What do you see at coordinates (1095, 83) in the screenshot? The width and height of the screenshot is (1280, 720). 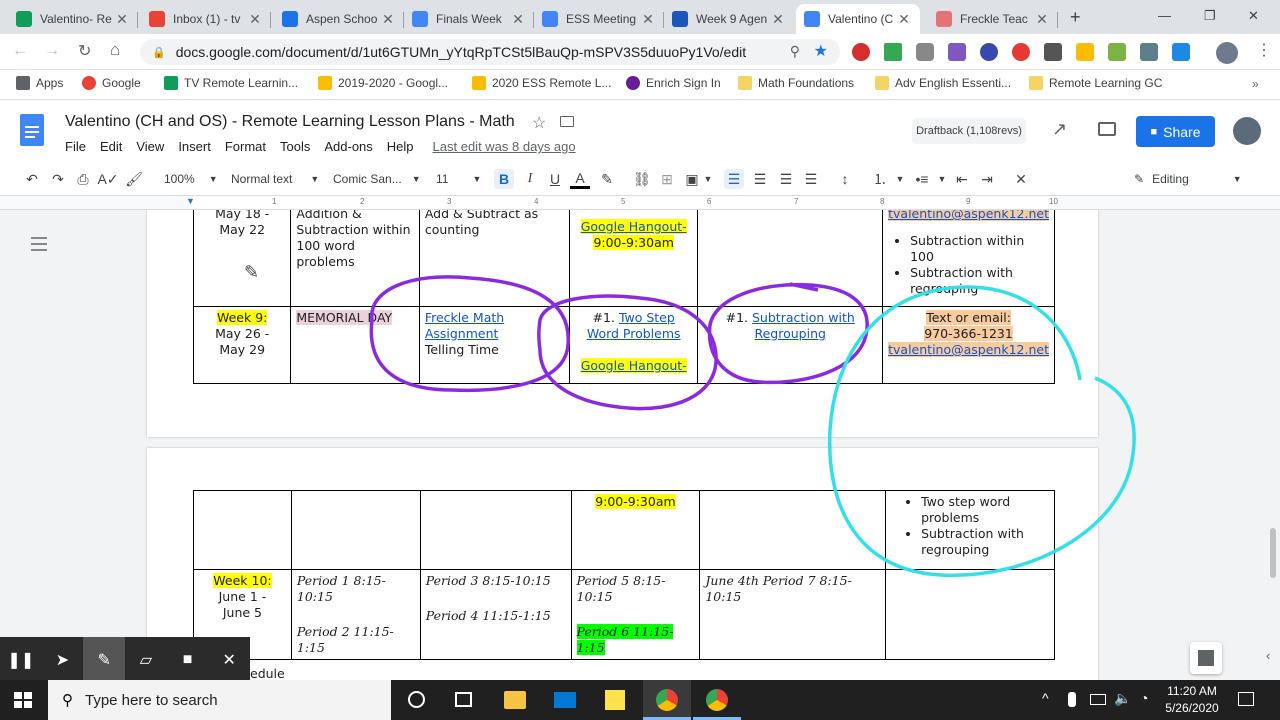 I see `bookmark-remote-learning-gc: Remote Learning GC` at bounding box center [1095, 83].